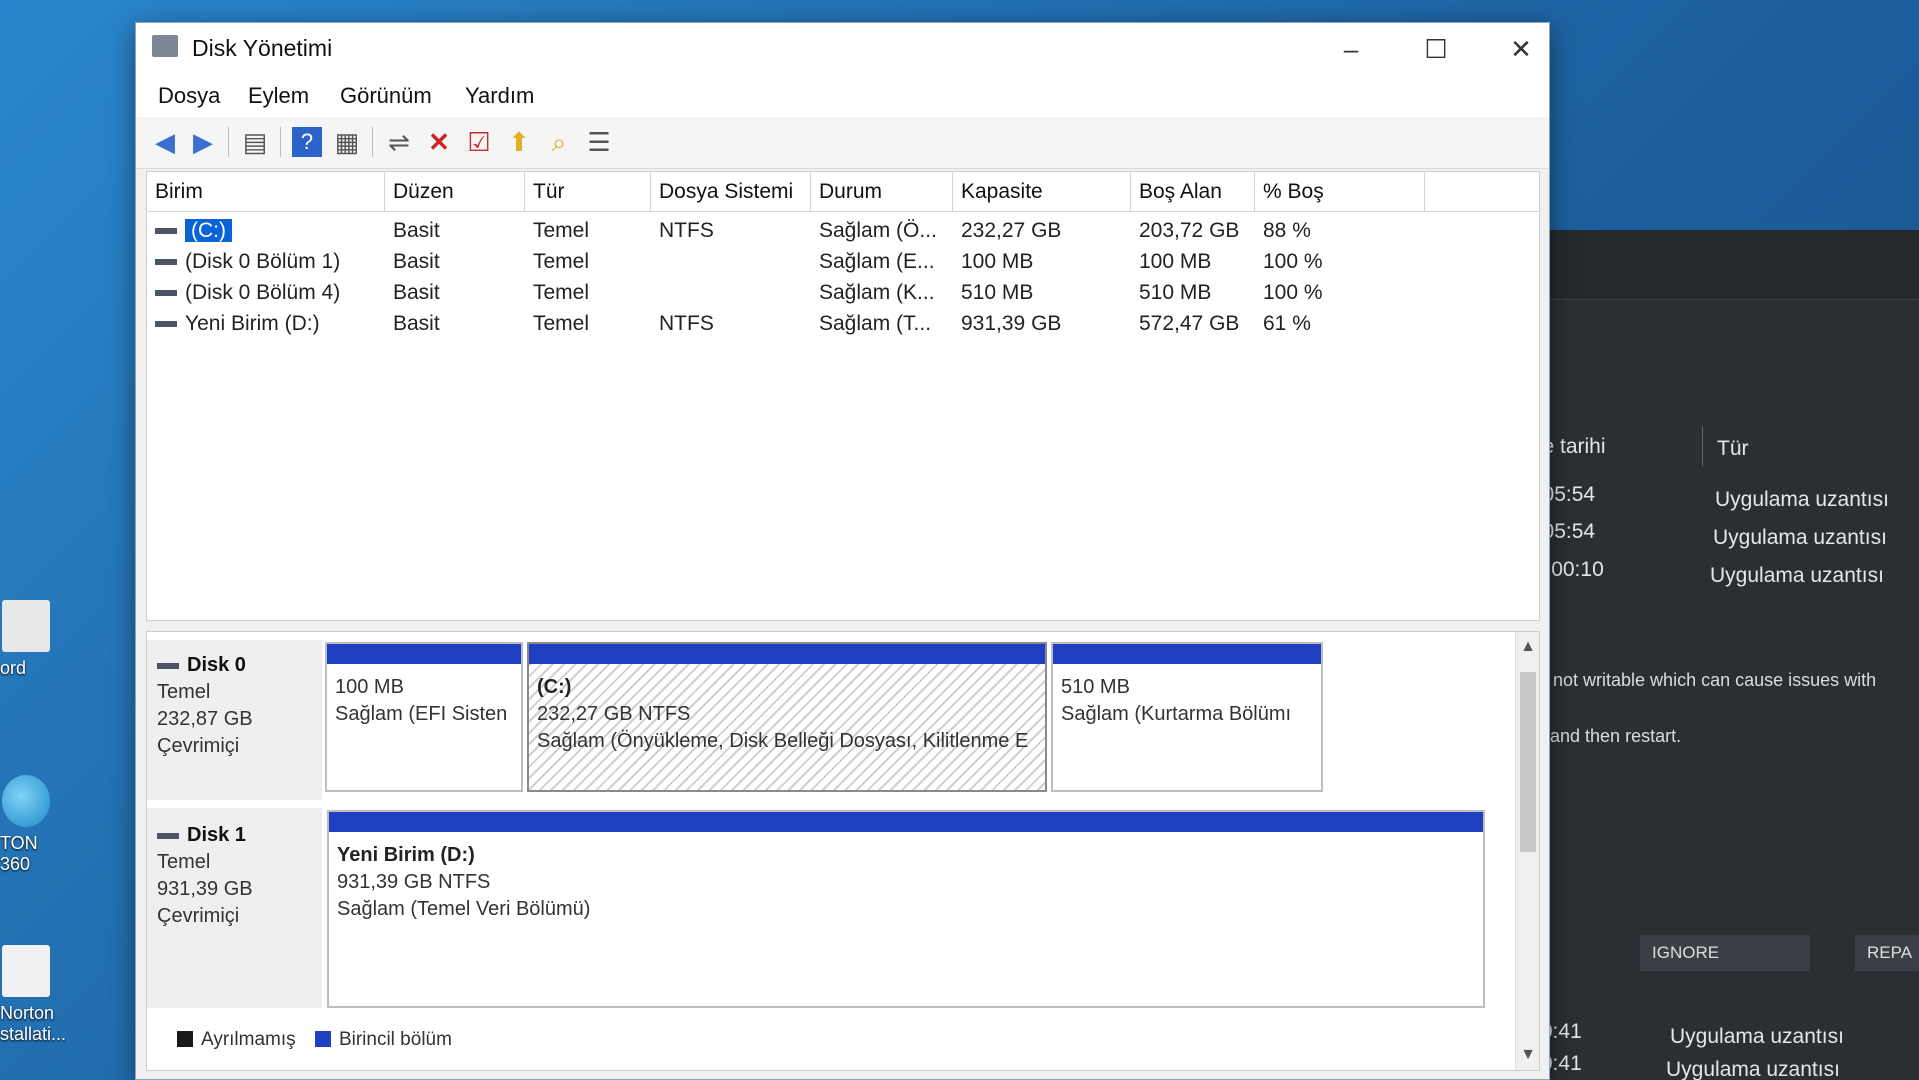 This screenshot has height=1080, width=1919. I want to click on partition-size: 232,27 GB NTFS, so click(614, 714).